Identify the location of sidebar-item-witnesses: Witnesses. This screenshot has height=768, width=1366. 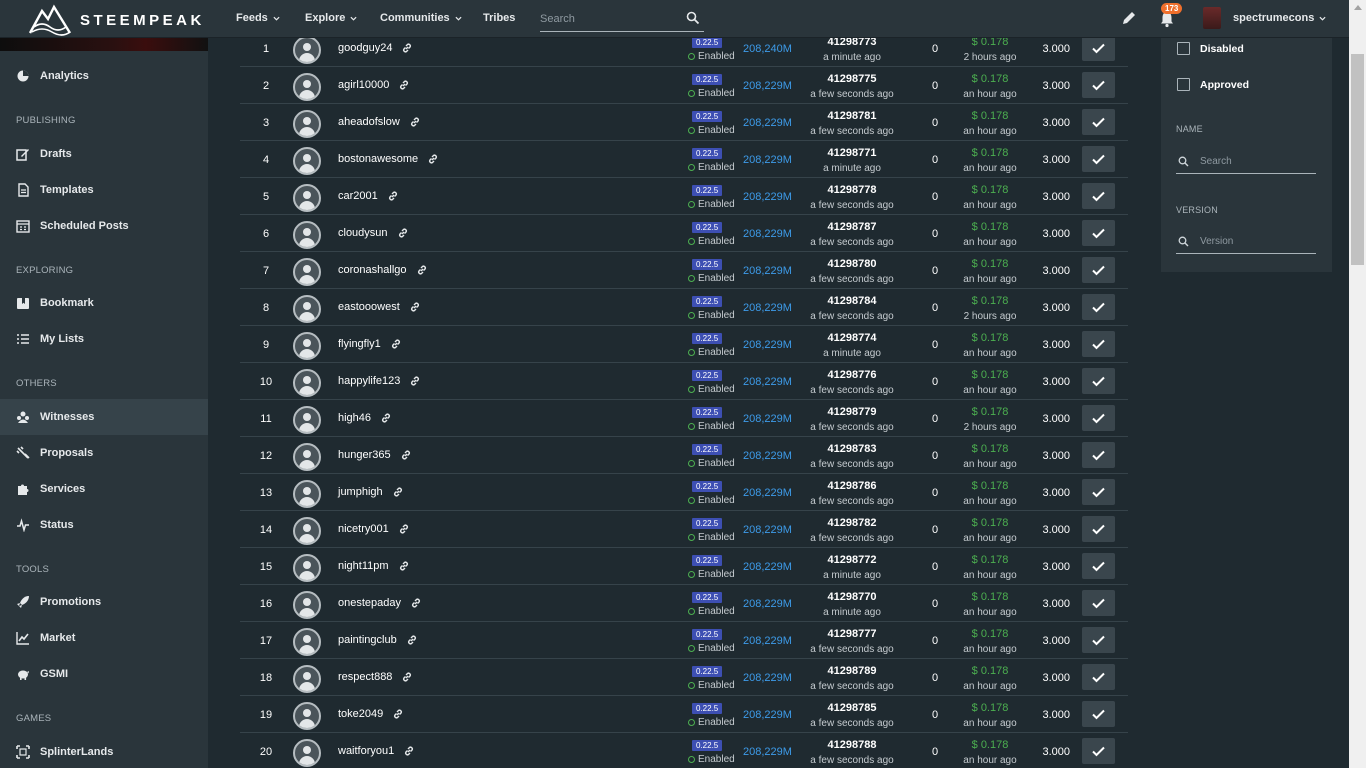
(104, 417).